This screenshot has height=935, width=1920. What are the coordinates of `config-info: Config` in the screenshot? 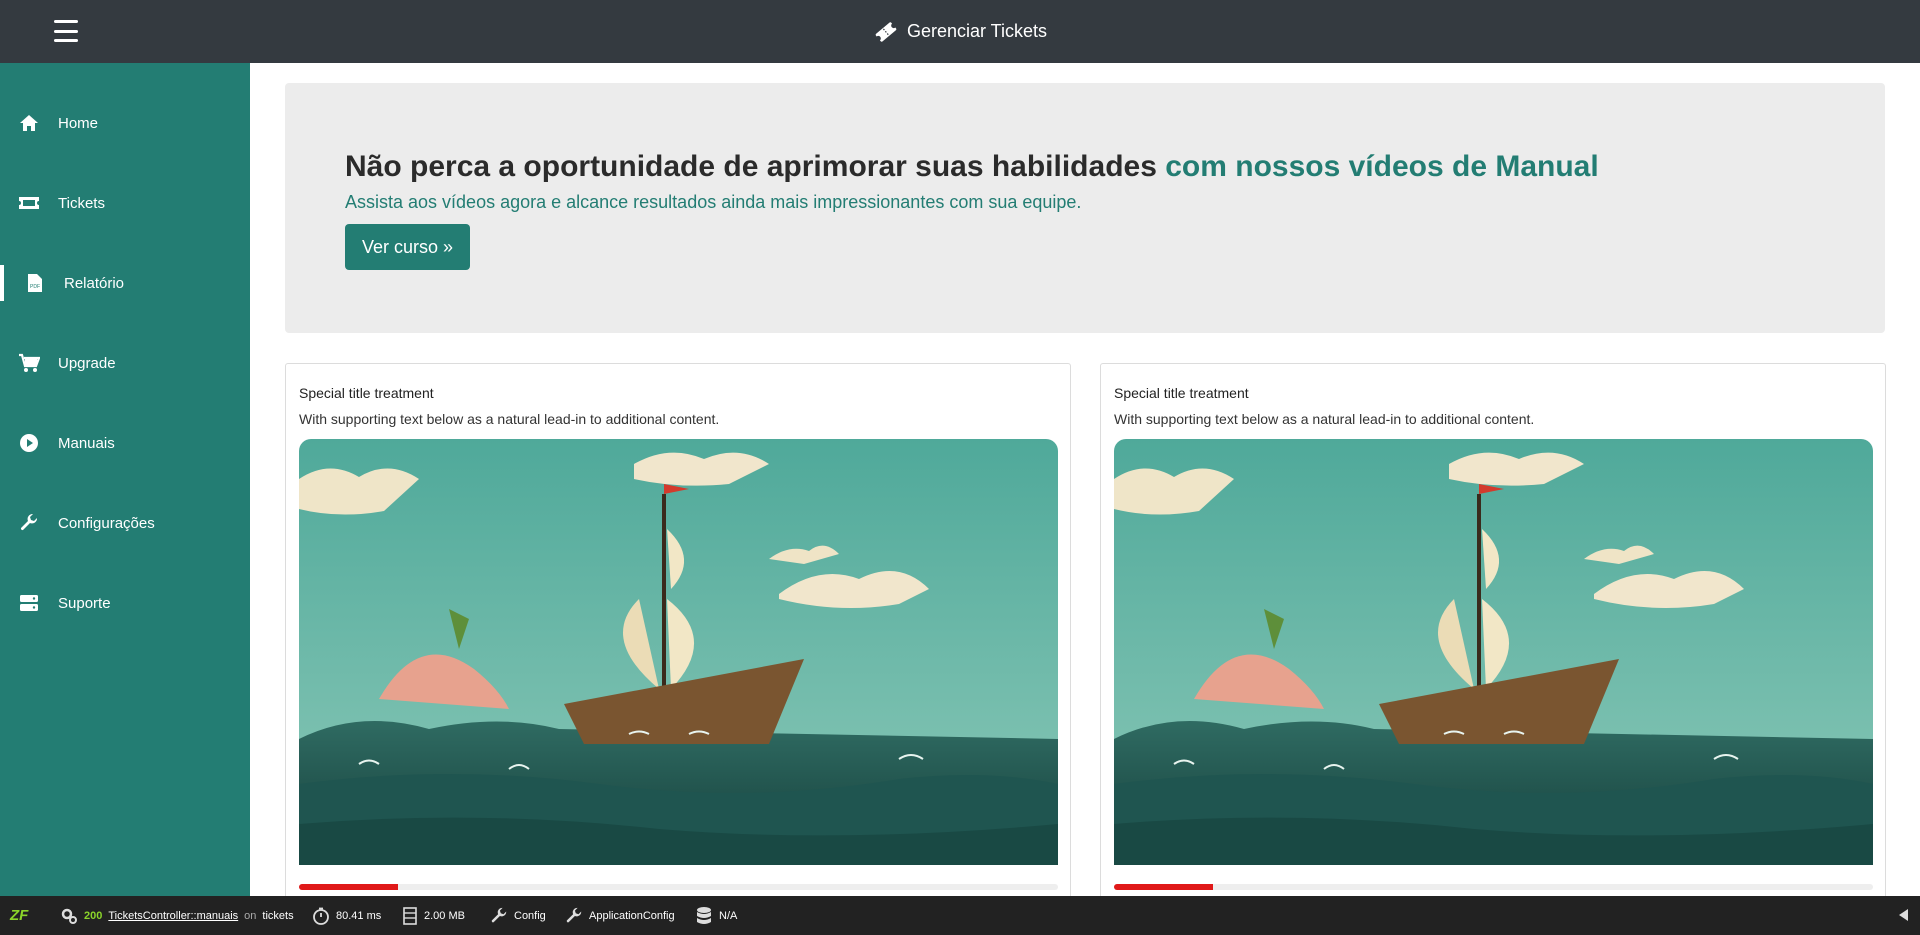 It's located at (518, 915).